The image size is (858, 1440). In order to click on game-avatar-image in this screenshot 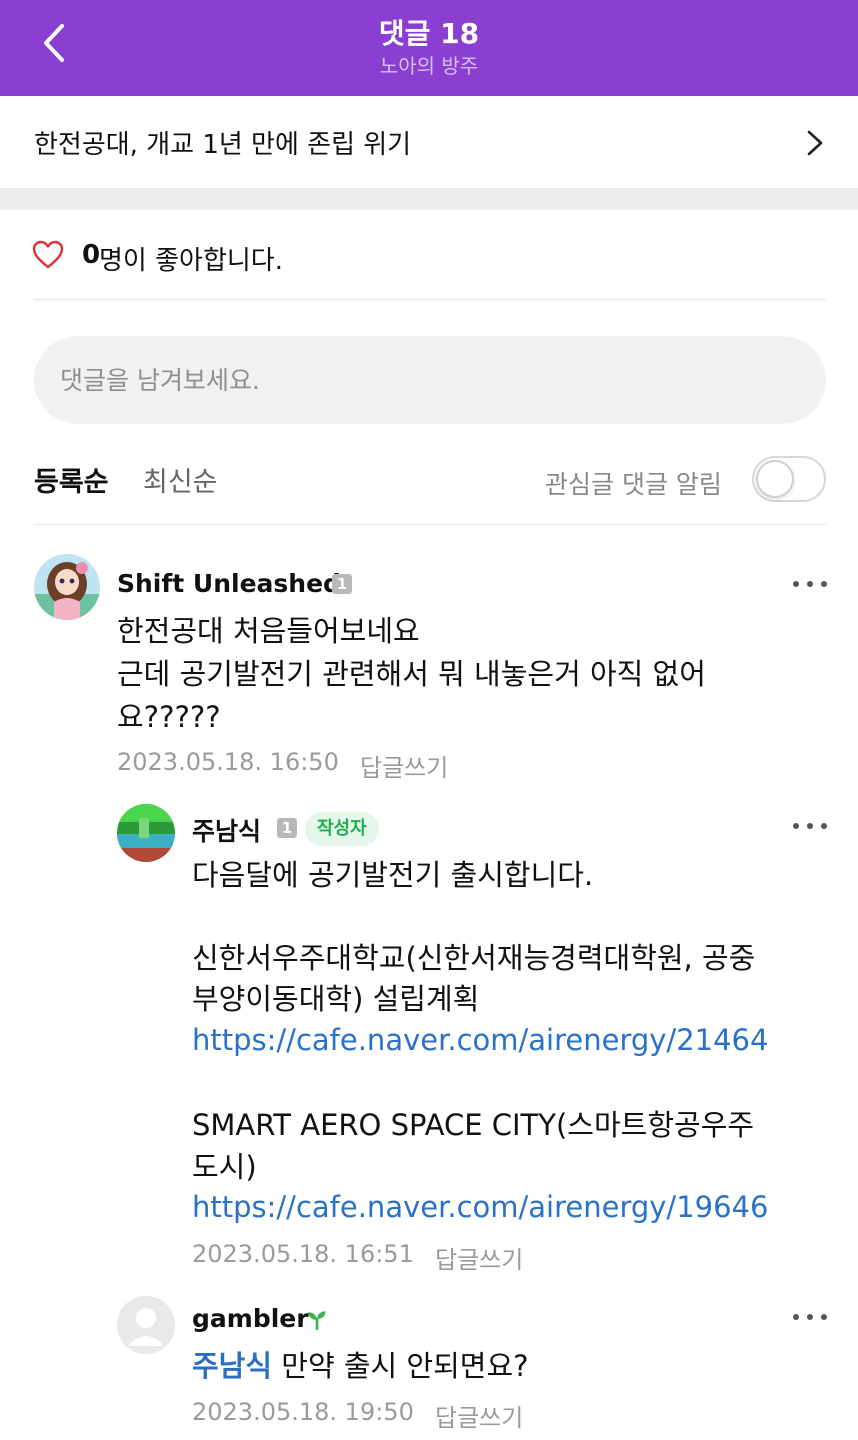, I will do `click(146, 833)`.